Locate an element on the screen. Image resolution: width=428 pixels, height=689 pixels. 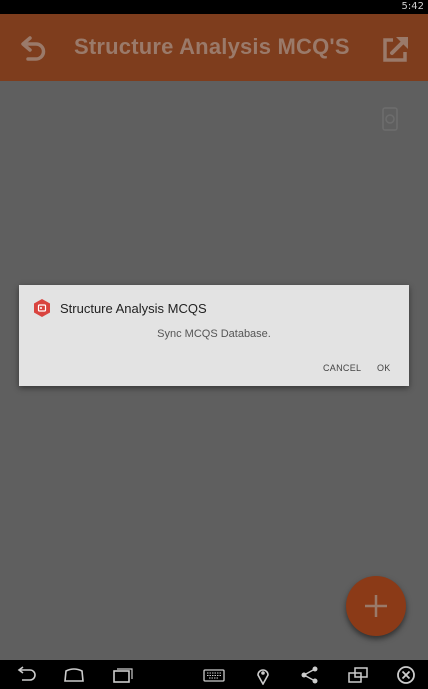
app-bar: Structure Analysis MCQ'S is located at coordinates (214, 47).